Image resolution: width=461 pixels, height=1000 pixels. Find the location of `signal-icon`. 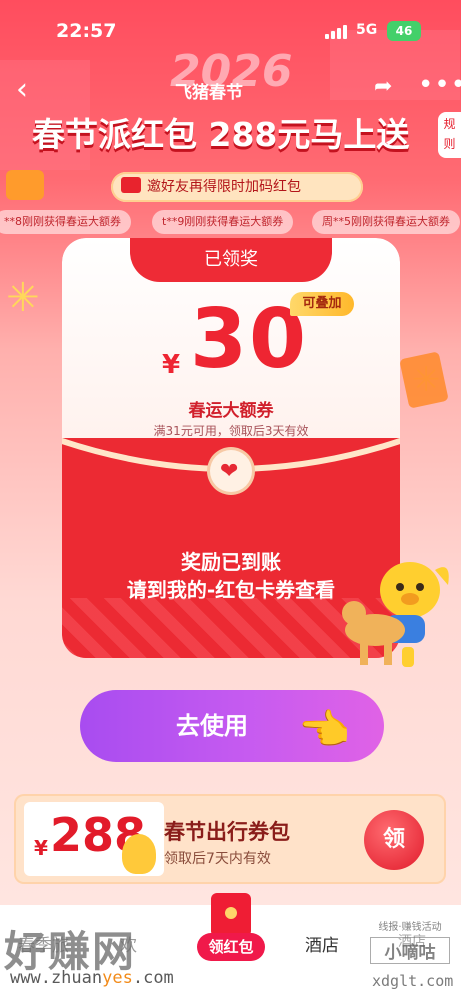

signal-icon is located at coordinates (336, 32).